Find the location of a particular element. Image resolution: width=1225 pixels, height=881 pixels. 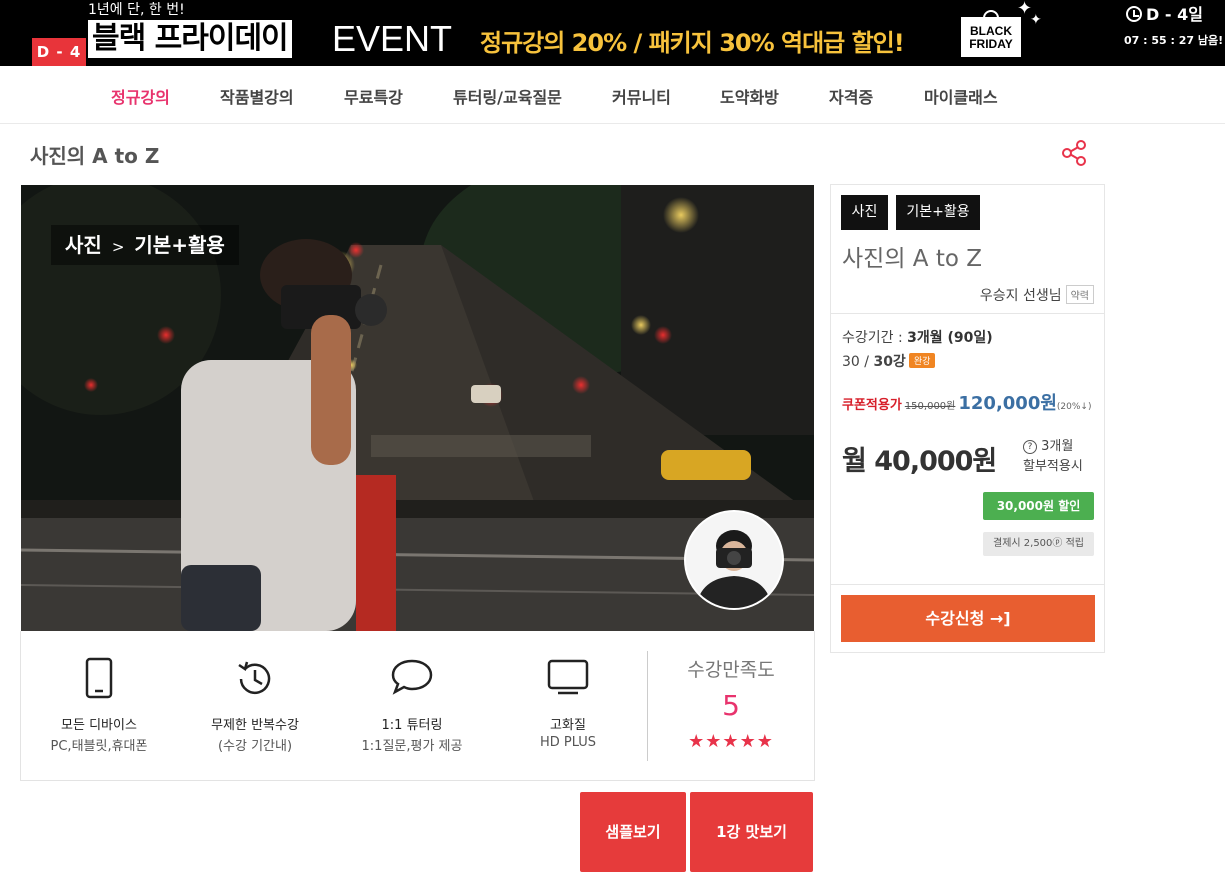

feature-desc: (수강 기간내) is located at coordinates (255, 746).